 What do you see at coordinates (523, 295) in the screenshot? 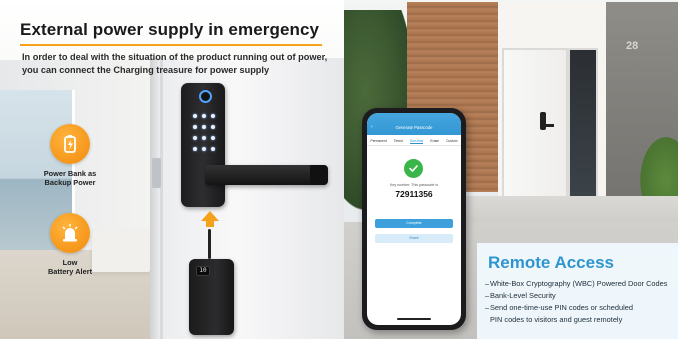
I see `feature-text: Bank-Level Security` at bounding box center [523, 295].